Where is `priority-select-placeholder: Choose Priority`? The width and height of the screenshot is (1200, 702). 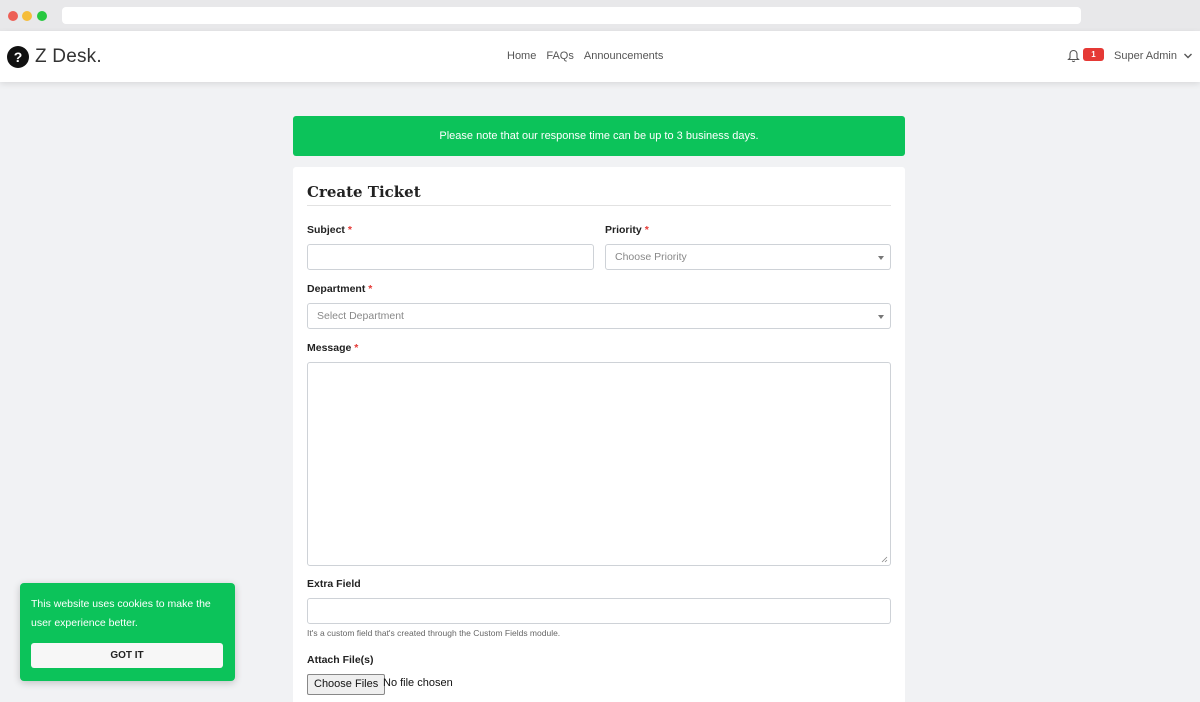 priority-select-placeholder: Choose Priority is located at coordinates (651, 257).